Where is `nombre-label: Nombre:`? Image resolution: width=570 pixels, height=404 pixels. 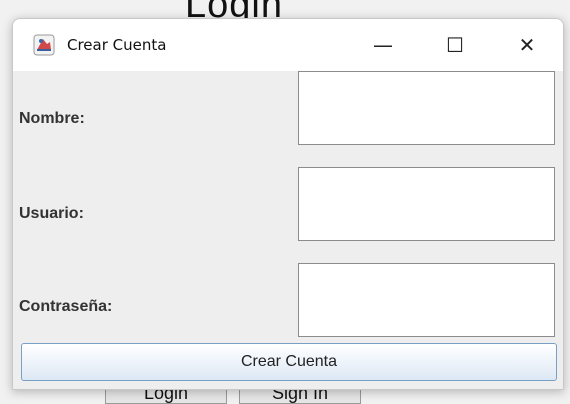
nombre-label: Nombre: is located at coordinates (52, 118).